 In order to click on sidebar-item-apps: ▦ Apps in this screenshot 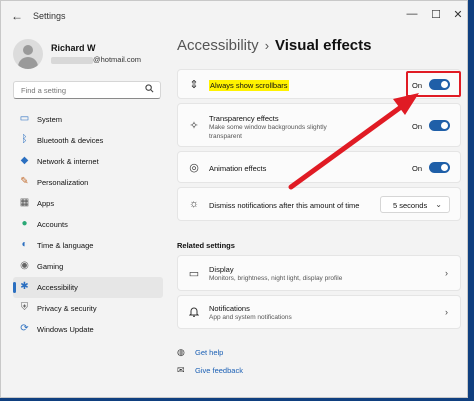, I will do `click(88, 203)`.